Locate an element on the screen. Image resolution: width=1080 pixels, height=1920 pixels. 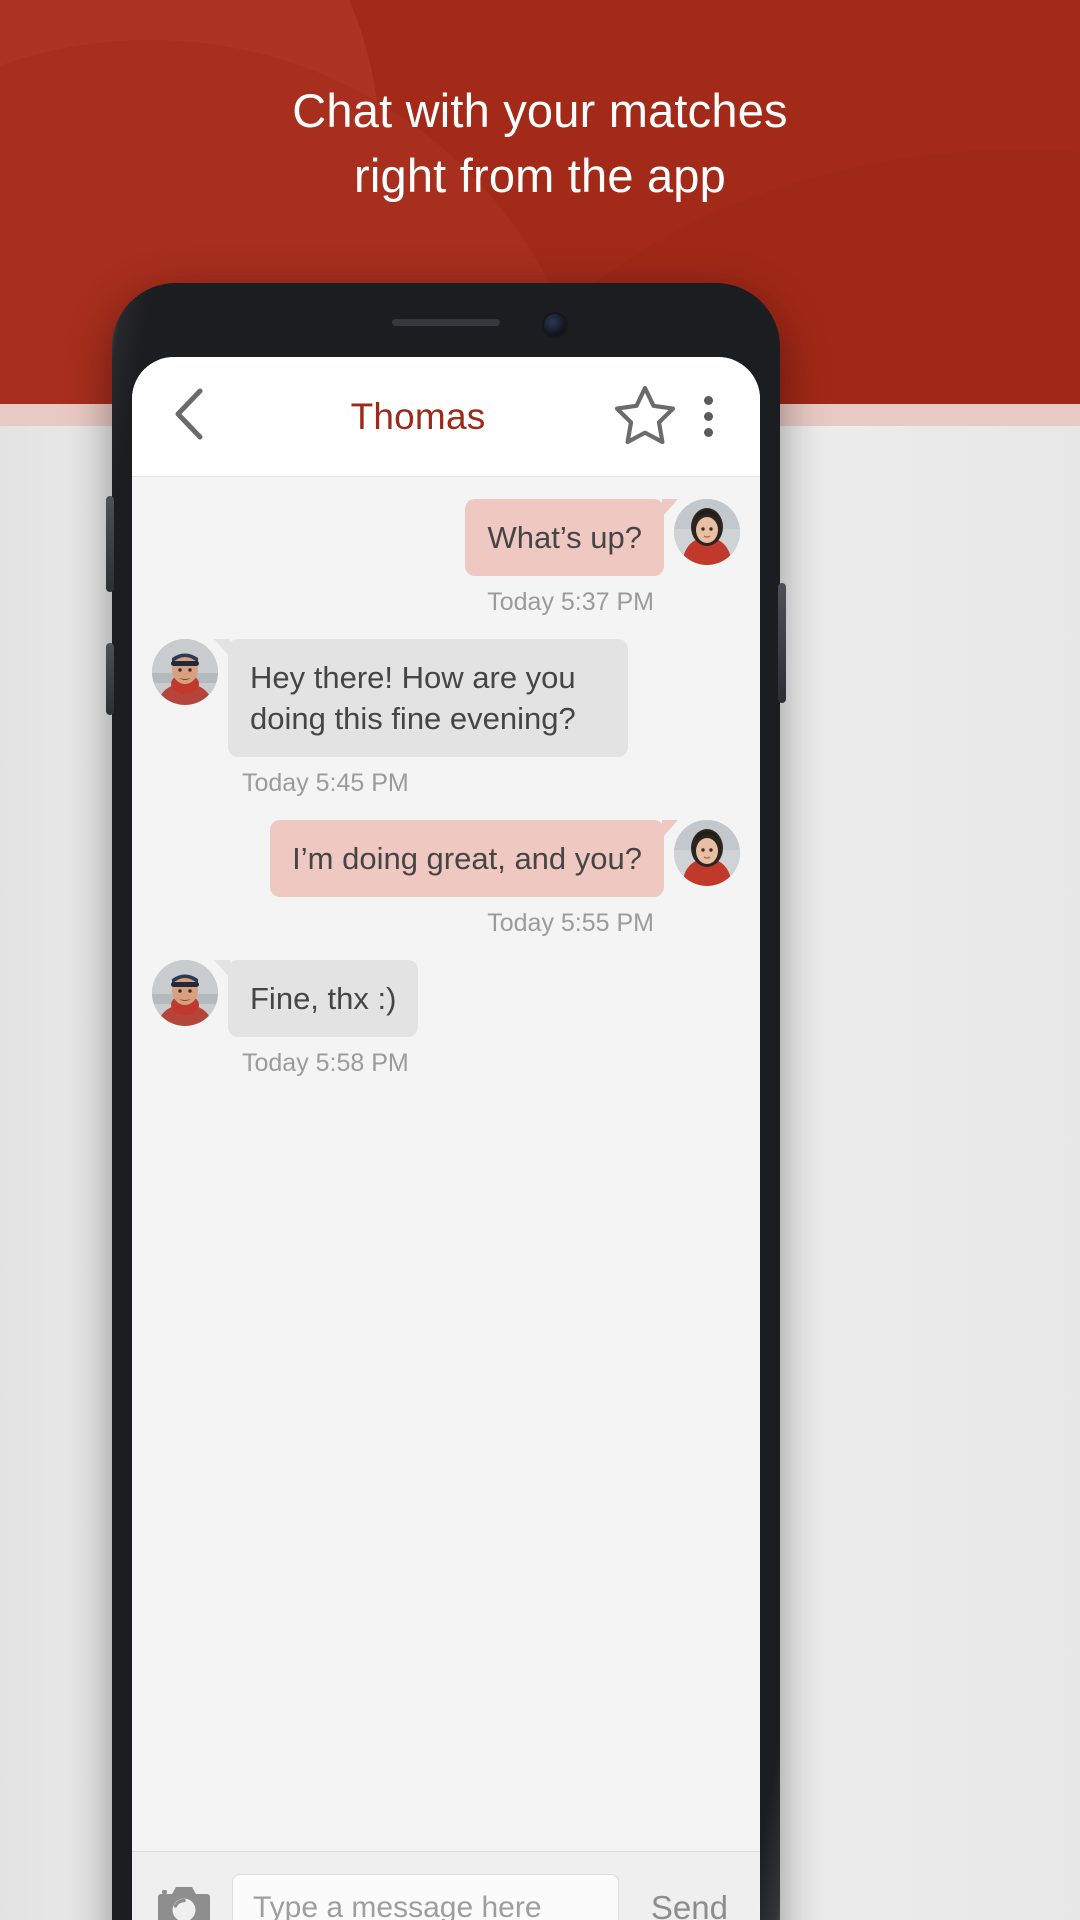
star-outline-icon is located at coordinates (645, 416).